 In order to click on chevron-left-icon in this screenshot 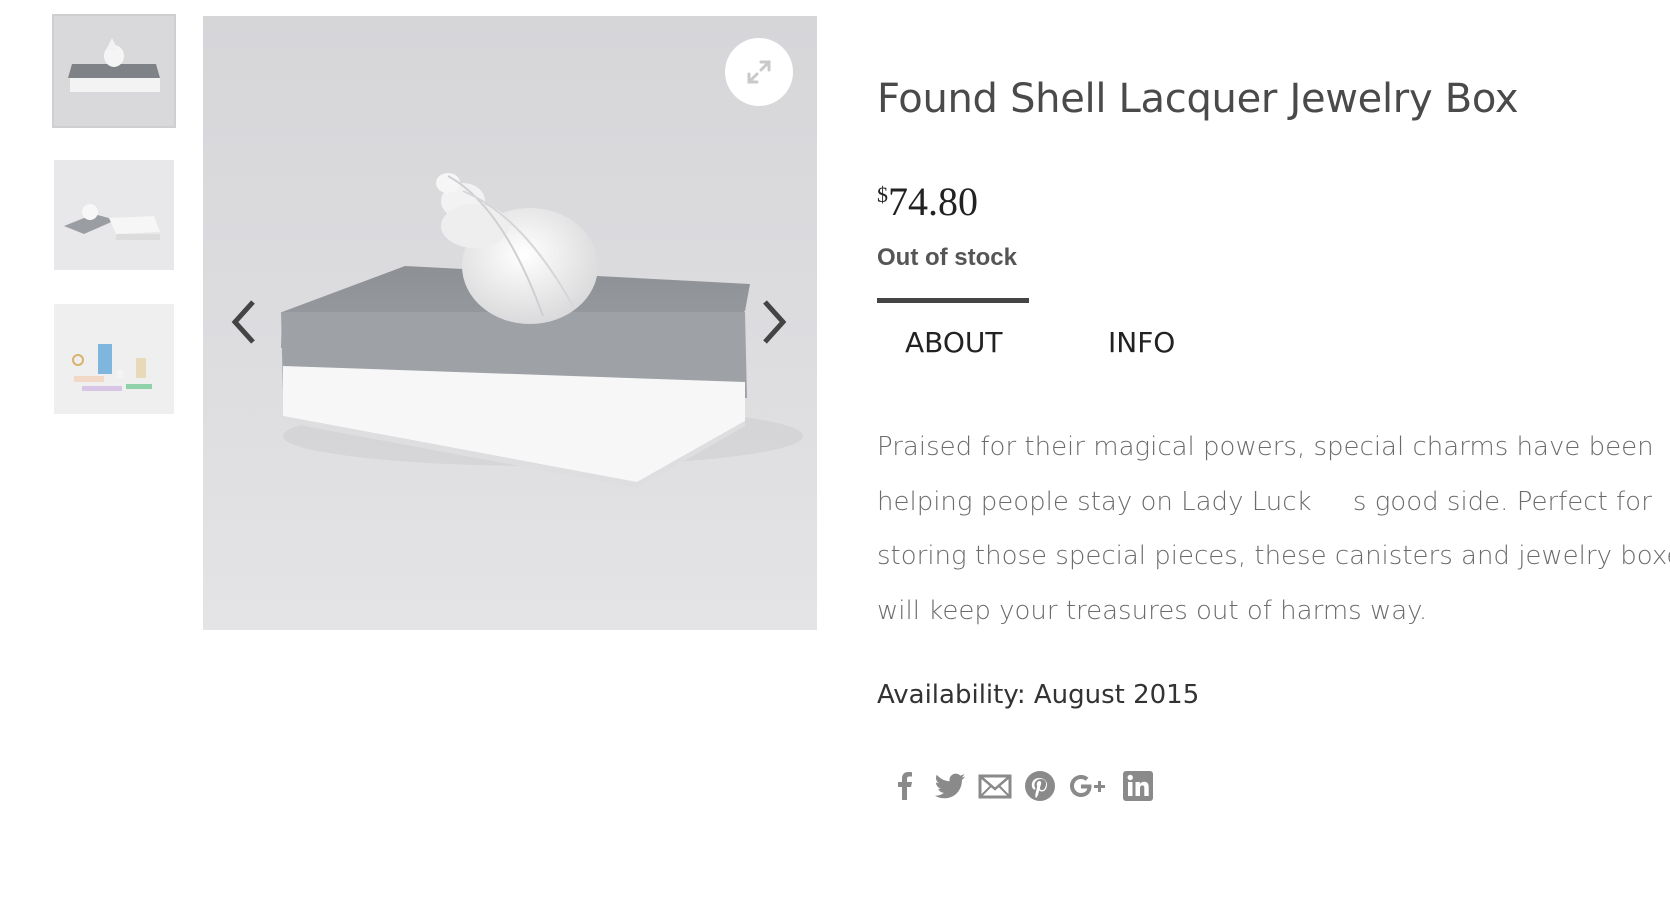, I will do `click(243, 322)`.